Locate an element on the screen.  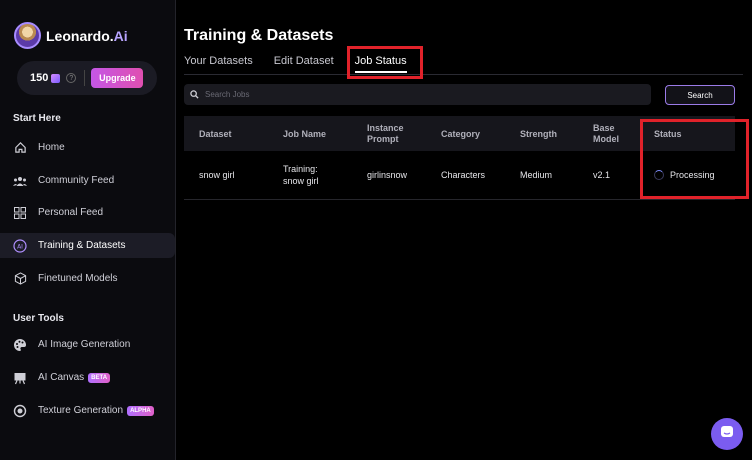
search-button: Search is located at coordinates (700, 95).